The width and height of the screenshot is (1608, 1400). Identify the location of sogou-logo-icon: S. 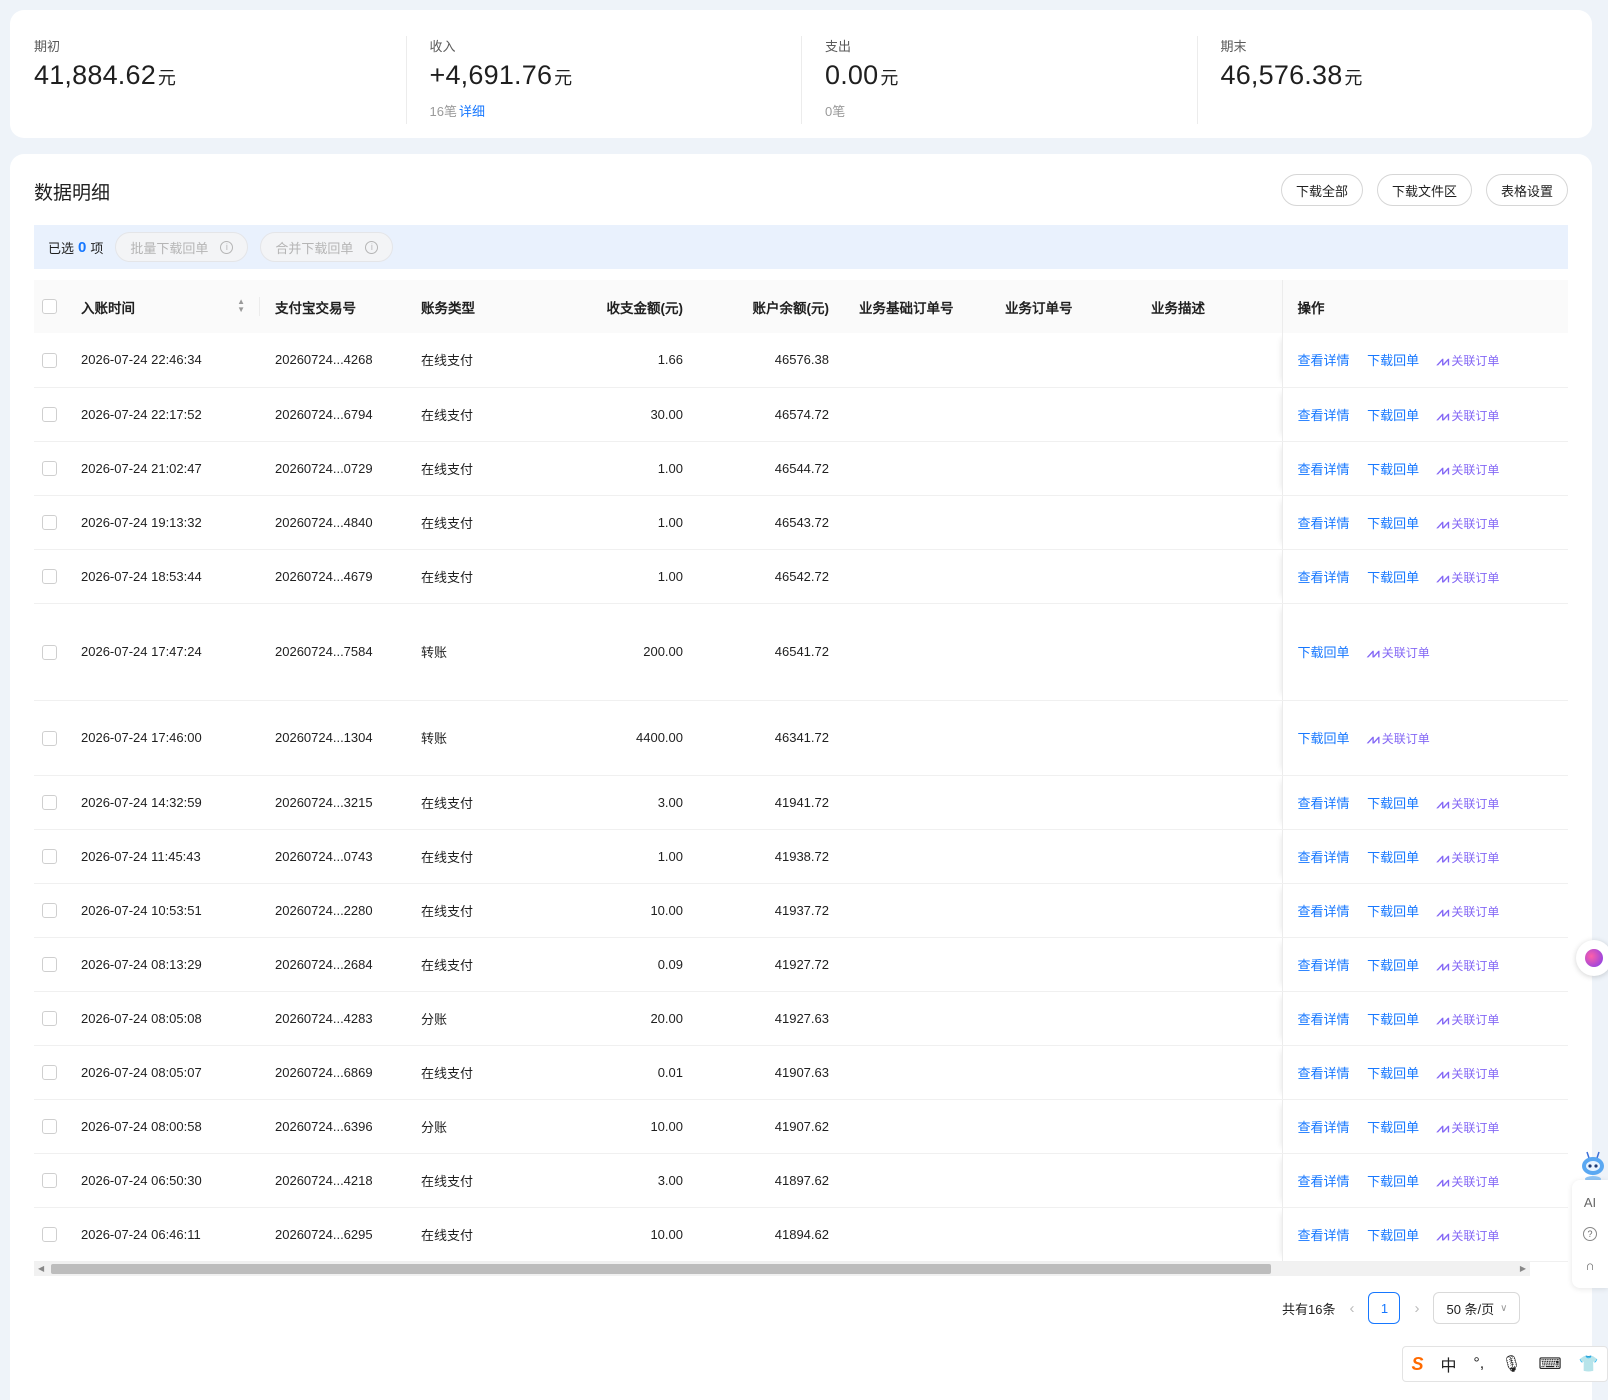
(1417, 1364).